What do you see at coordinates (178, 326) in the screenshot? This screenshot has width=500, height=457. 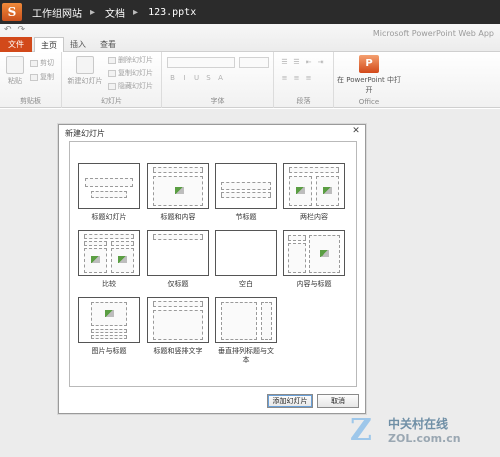 I see `layout-title-and-vertical-text: 标题和竖排文字` at bounding box center [178, 326].